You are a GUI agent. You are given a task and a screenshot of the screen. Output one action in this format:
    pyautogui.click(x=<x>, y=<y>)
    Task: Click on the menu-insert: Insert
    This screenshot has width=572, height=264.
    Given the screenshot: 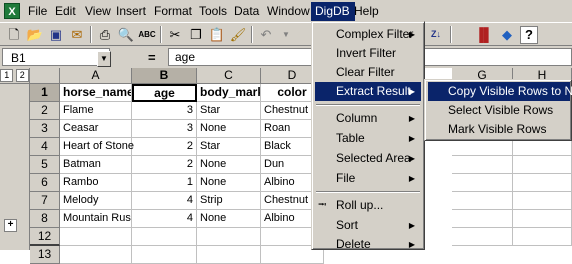 What is the action you would take?
    pyautogui.click(x=131, y=11)
    